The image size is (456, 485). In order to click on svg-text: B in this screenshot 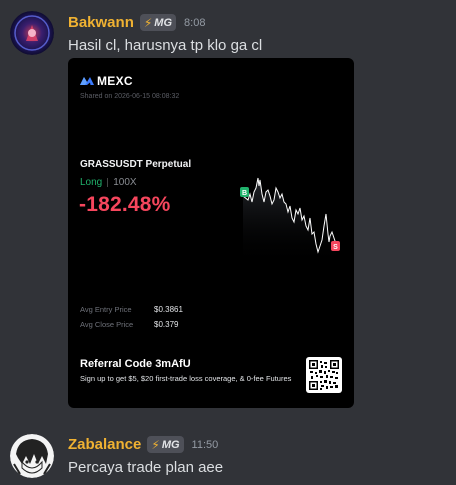, I will do `click(244, 193)`.